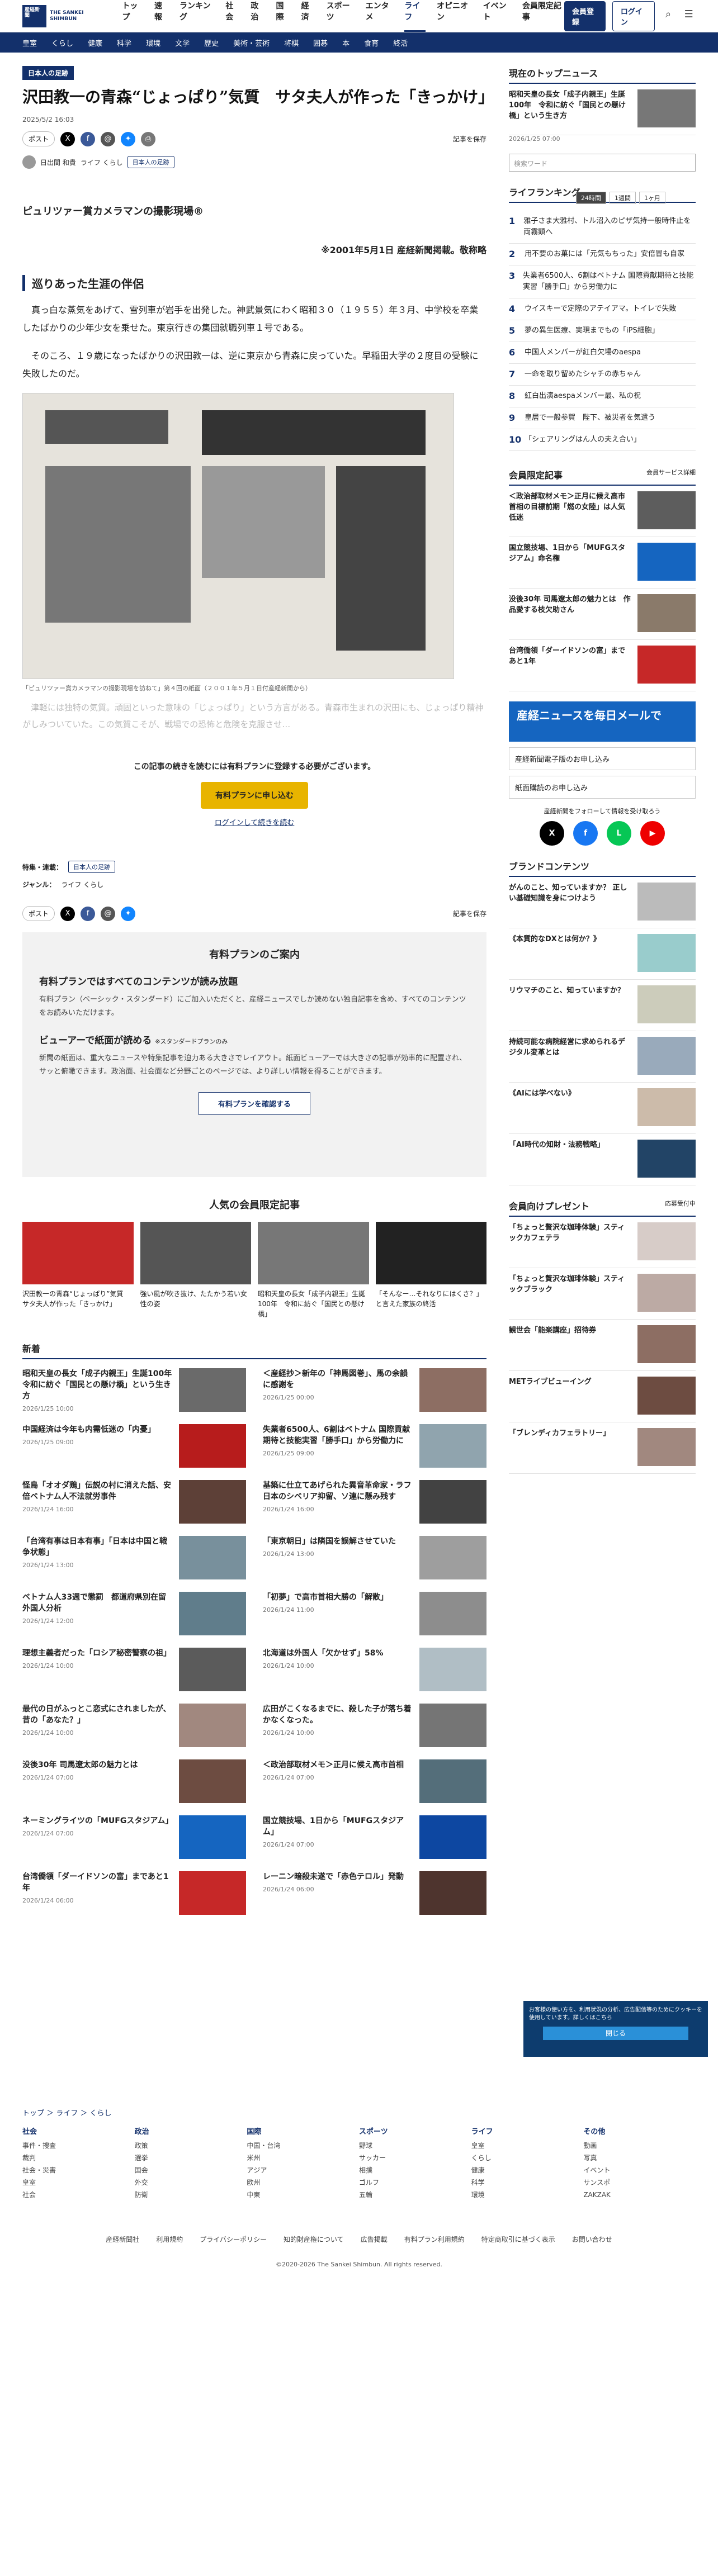 The height and width of the screenshot is (2576, 718). Describe the element at coordinates (283, 16) in the screenshot. I see `nav-item: 国際` at that location.